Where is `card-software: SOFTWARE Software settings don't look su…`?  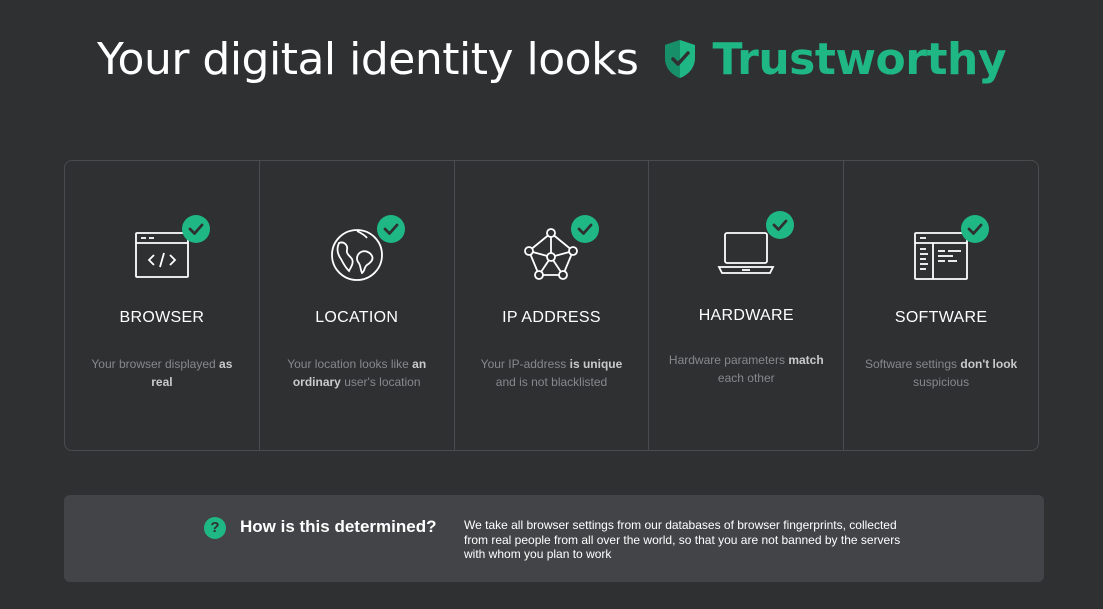 card-software: SOFTWARE Software settings don't look su… is located at coordinates (941, 305).